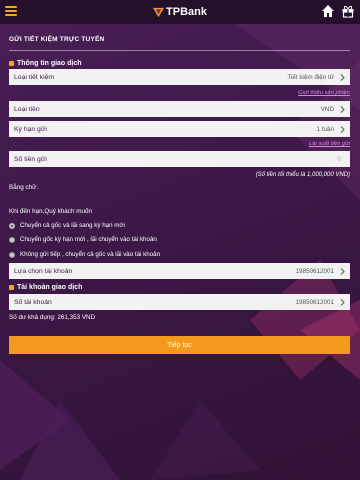 The width and height of the screenshot is (360, 480). Describe the element at coordinates (348, 11) in the screenshot. I see `gift-icon` at that location.